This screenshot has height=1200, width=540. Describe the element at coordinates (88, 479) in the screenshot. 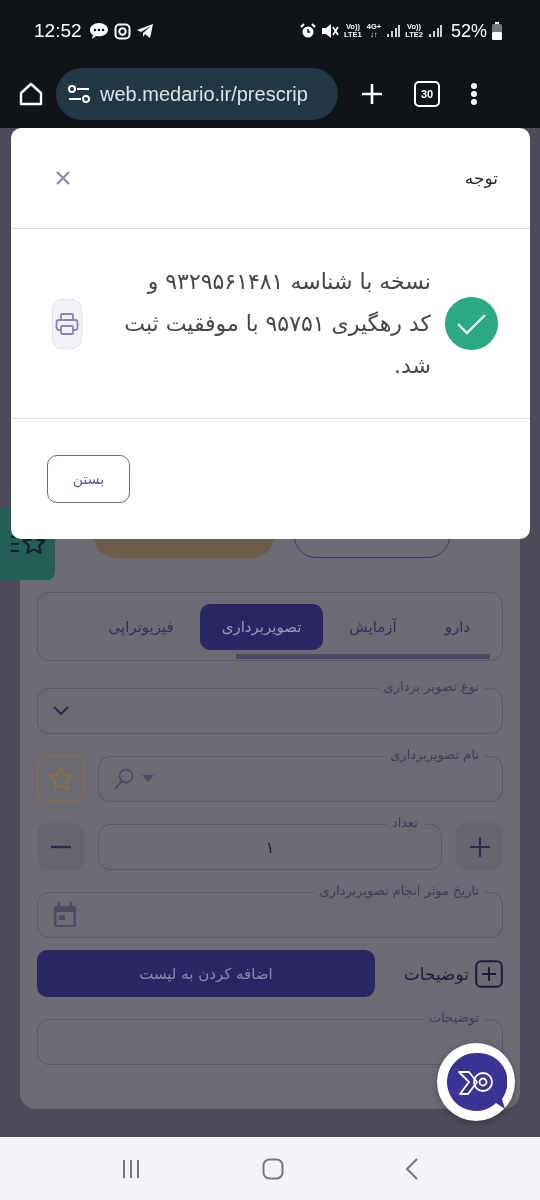

I see `close-button: بستن` at that location.